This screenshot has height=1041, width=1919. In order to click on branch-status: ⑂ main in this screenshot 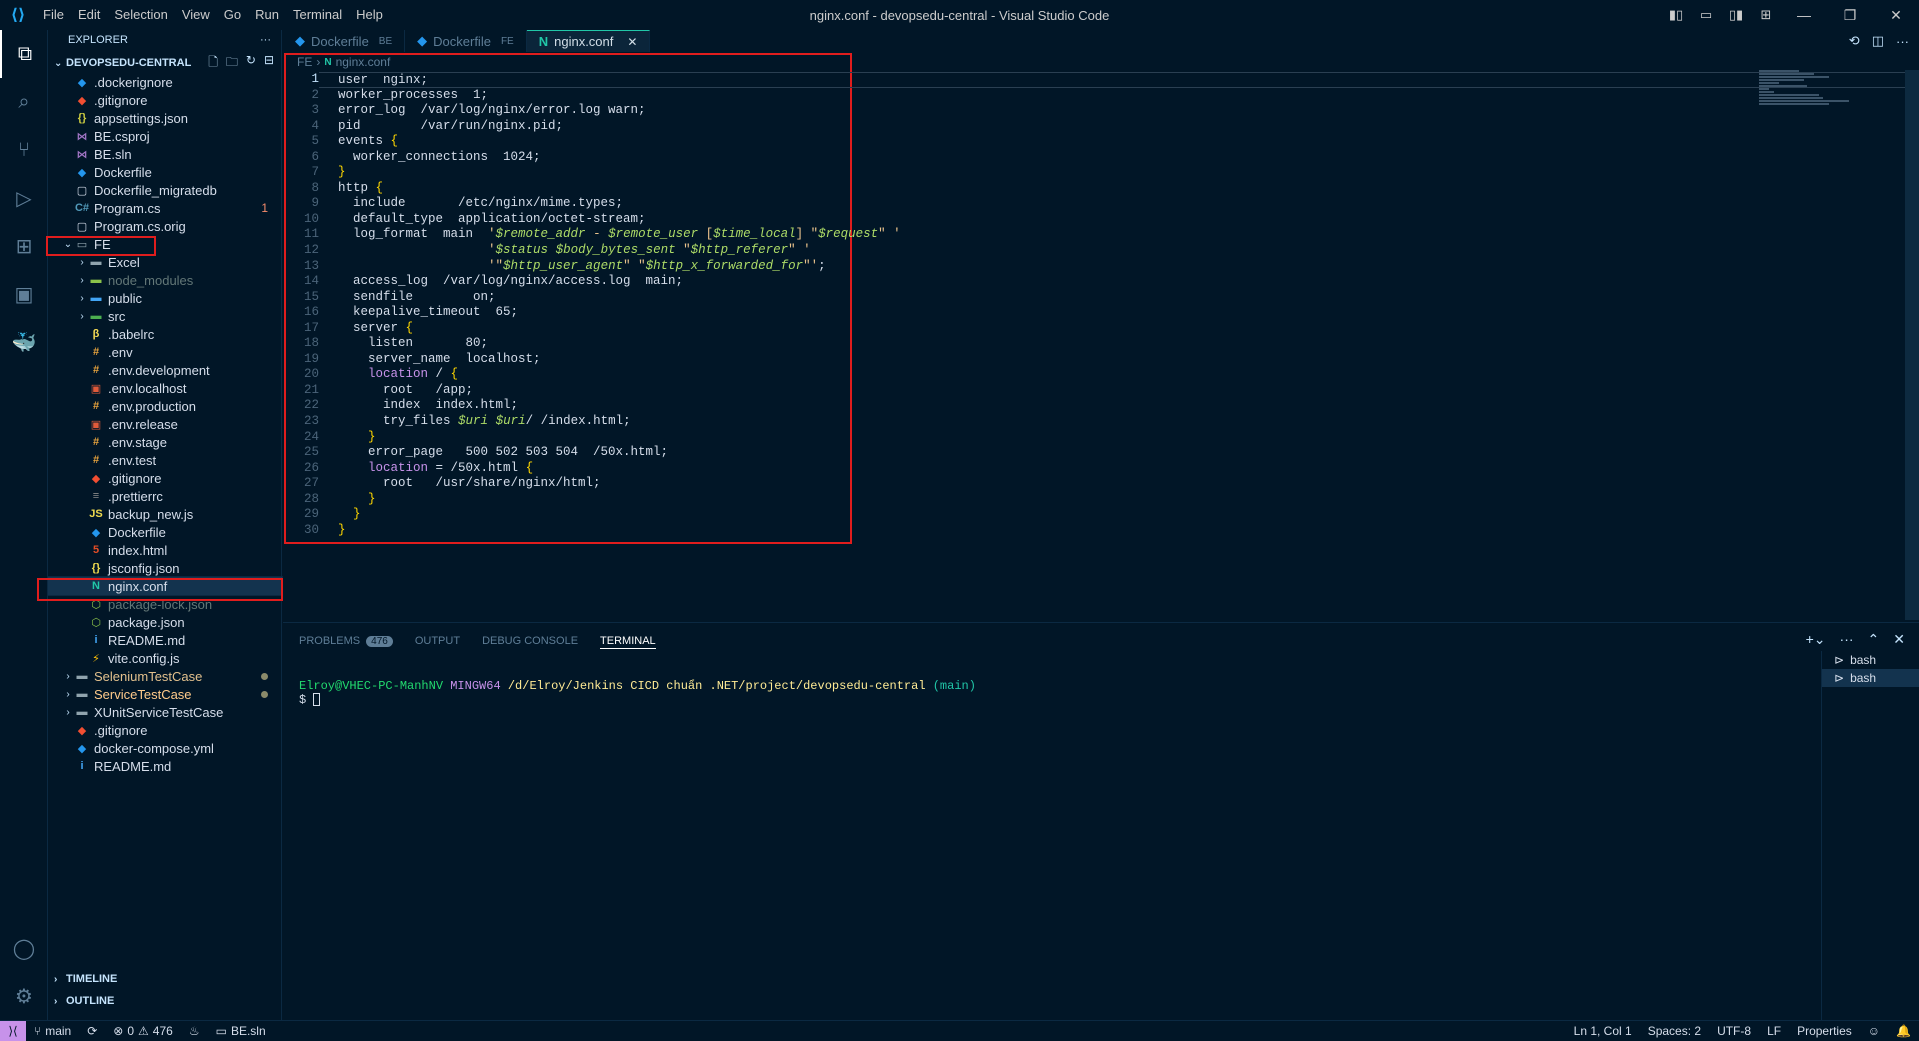, I will do `click(52, 1031)`.